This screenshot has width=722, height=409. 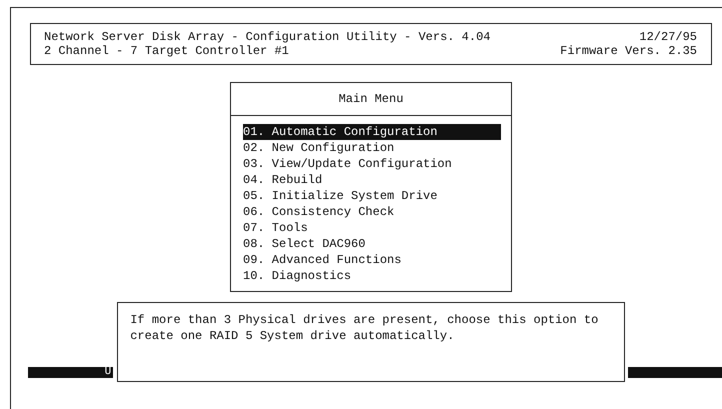 I want to click on menu-item: 03. View/Update Configuration, so click(x=372, y=164).